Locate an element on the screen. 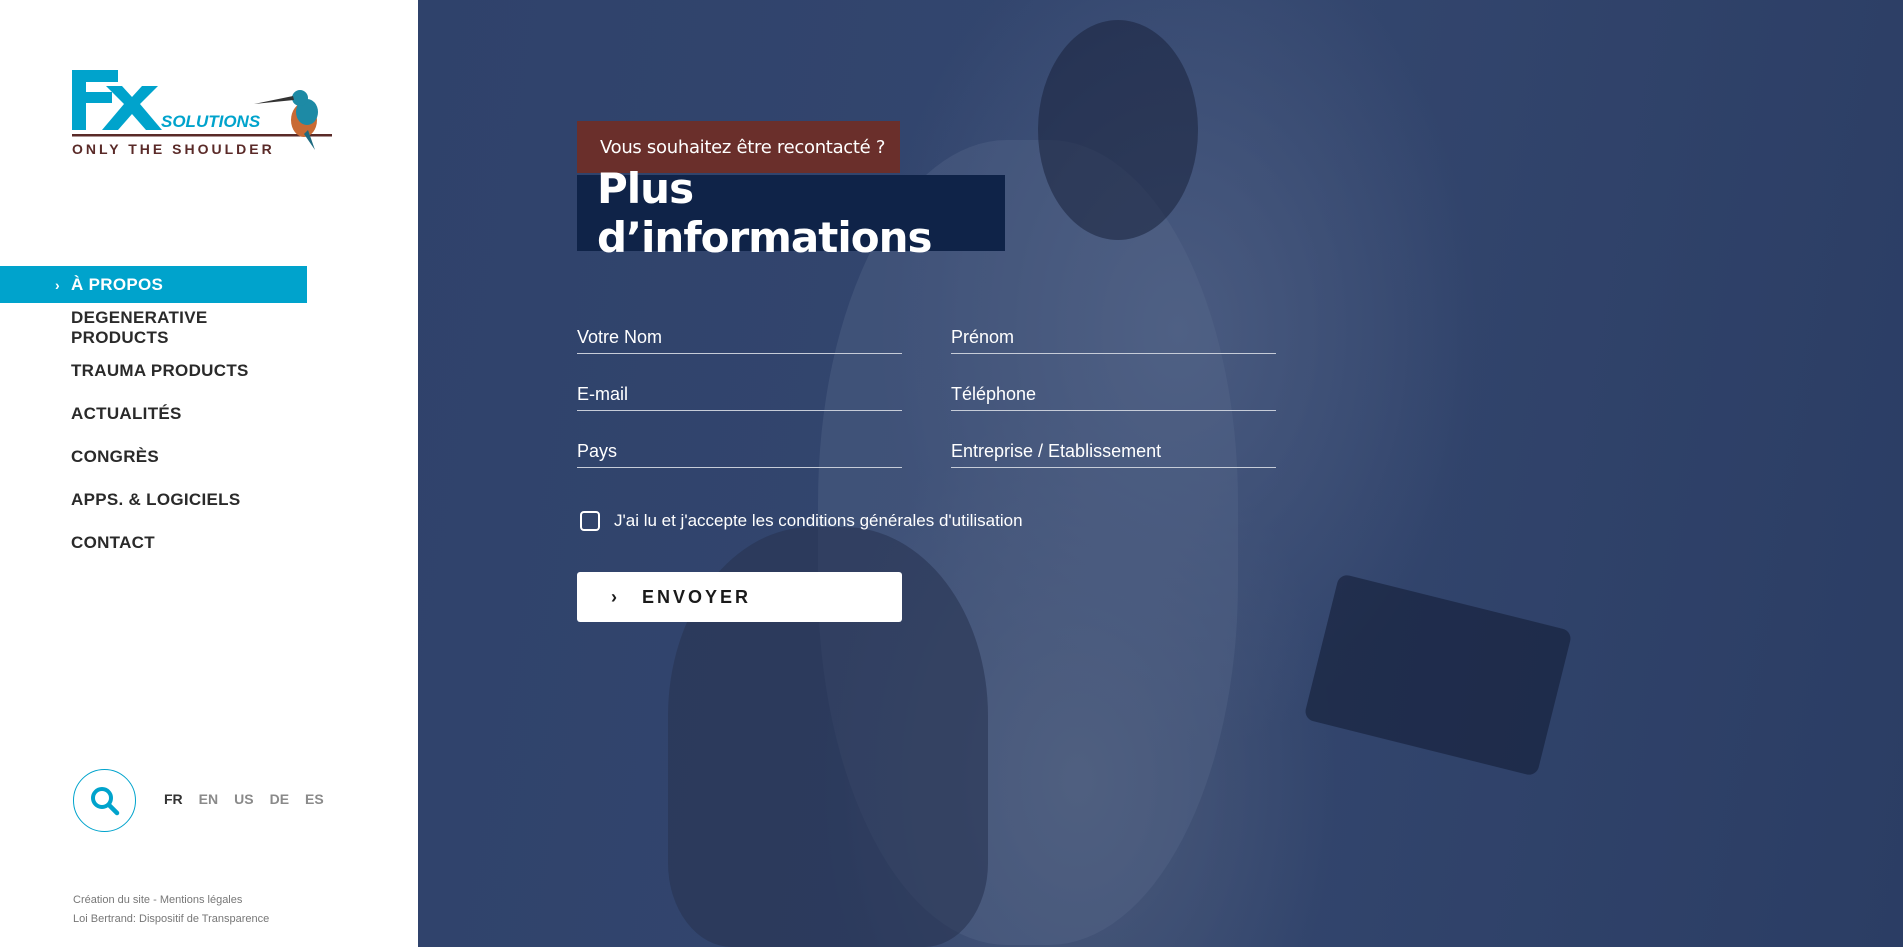  search-button is located at coordinates (104, 800).